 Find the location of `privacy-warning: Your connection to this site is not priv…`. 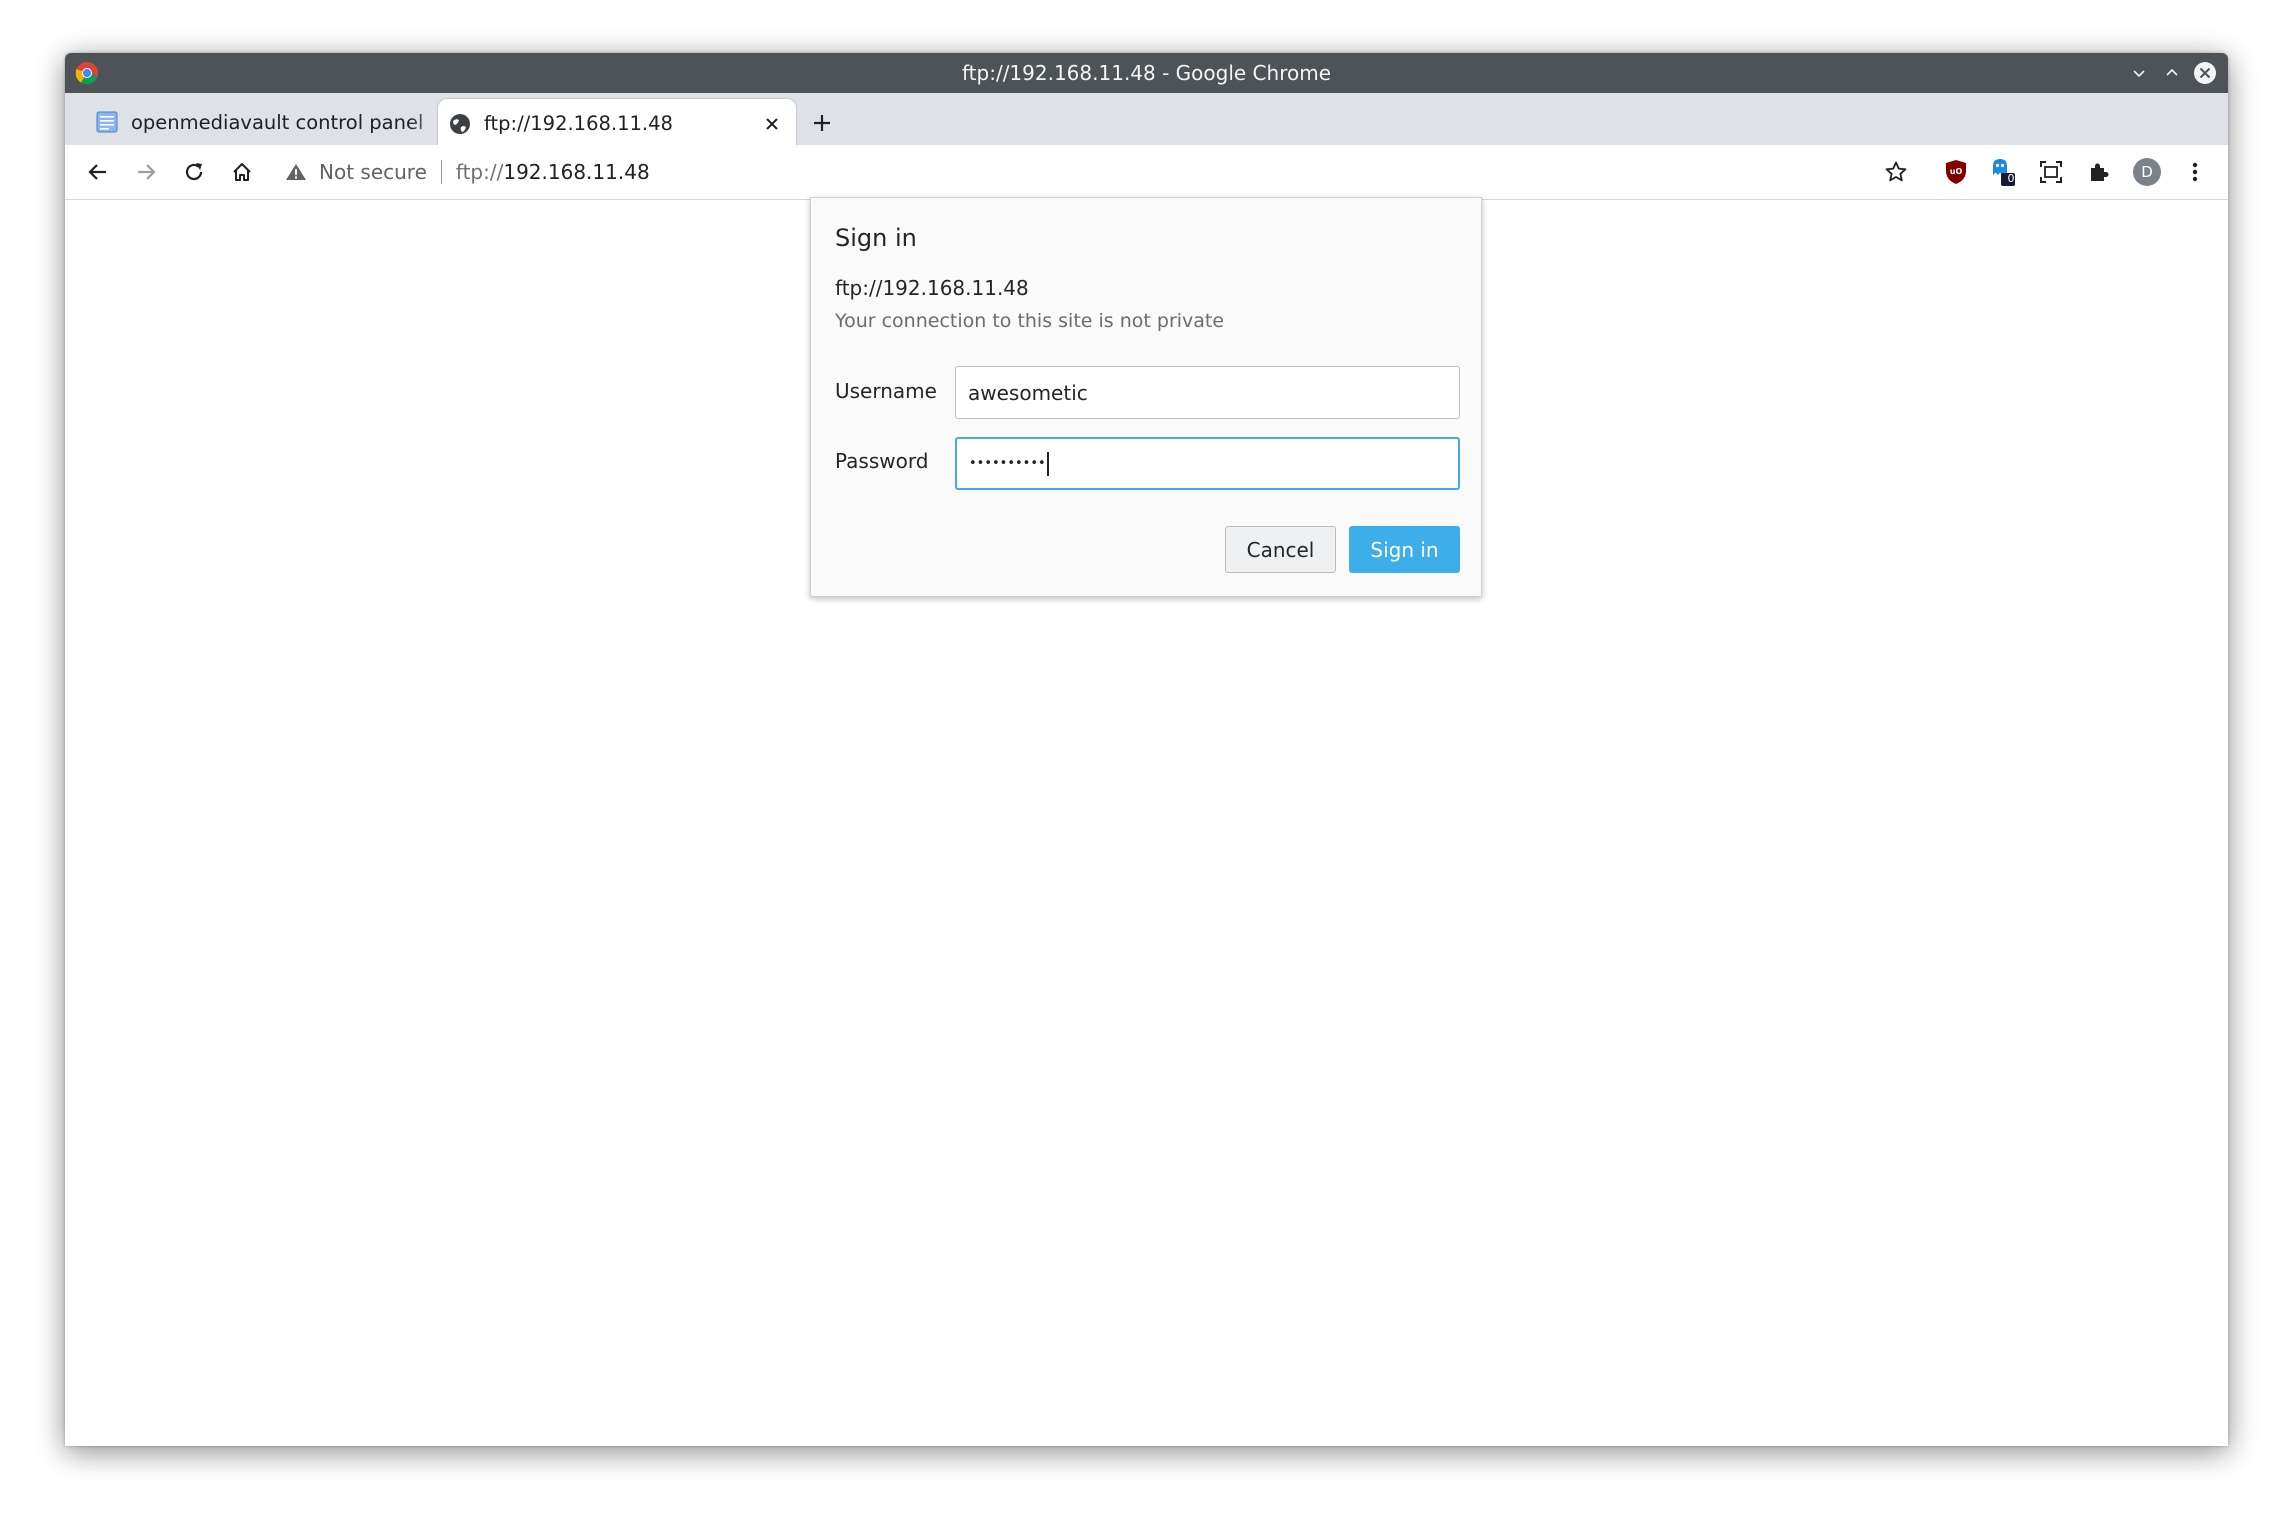

privacy-warning: Your connection to this site is not priv… is located at coordinates (1030, 321).